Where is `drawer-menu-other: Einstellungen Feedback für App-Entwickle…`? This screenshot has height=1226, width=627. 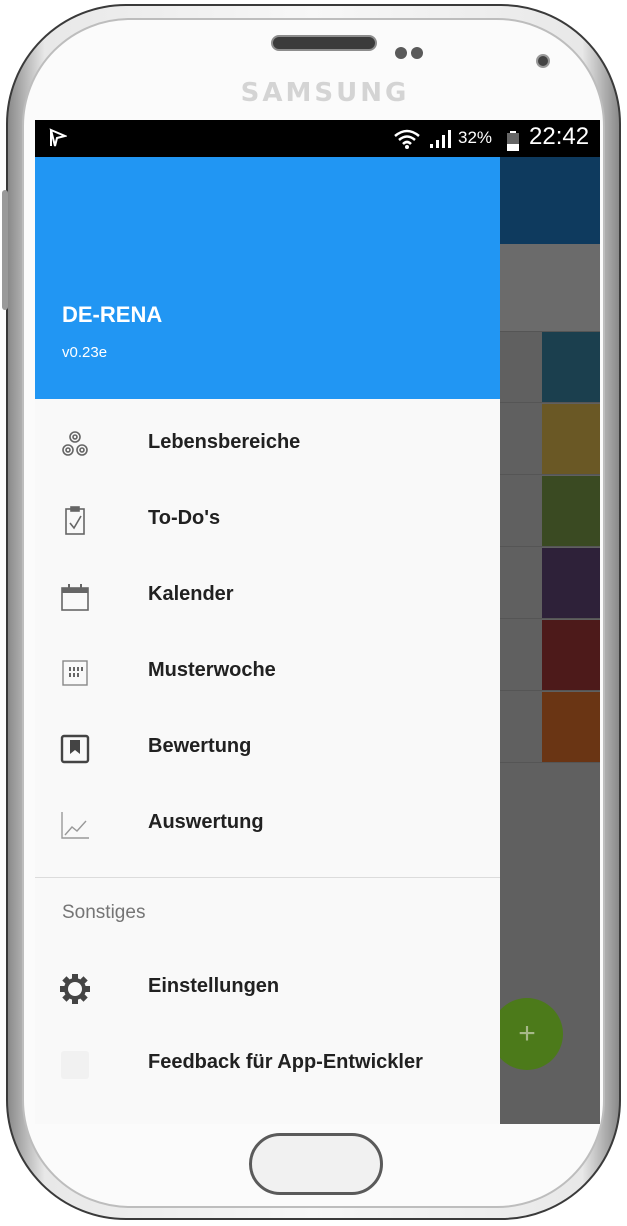 drawer-menu-other: Einstellungen Feedback für App-Entwickle… is located at coordinates (267, 1031).